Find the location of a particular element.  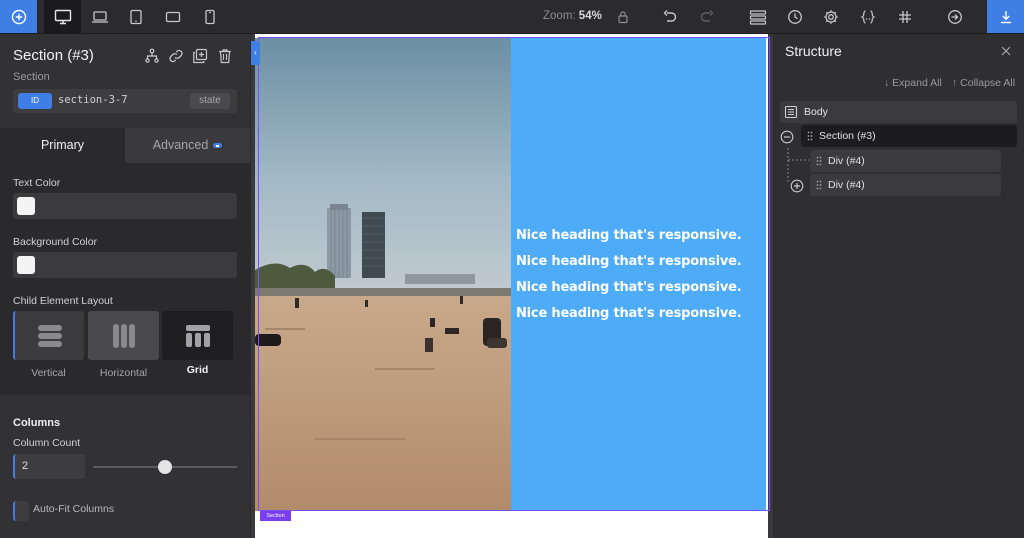

add-element-button is located at coordinates (18, 16).